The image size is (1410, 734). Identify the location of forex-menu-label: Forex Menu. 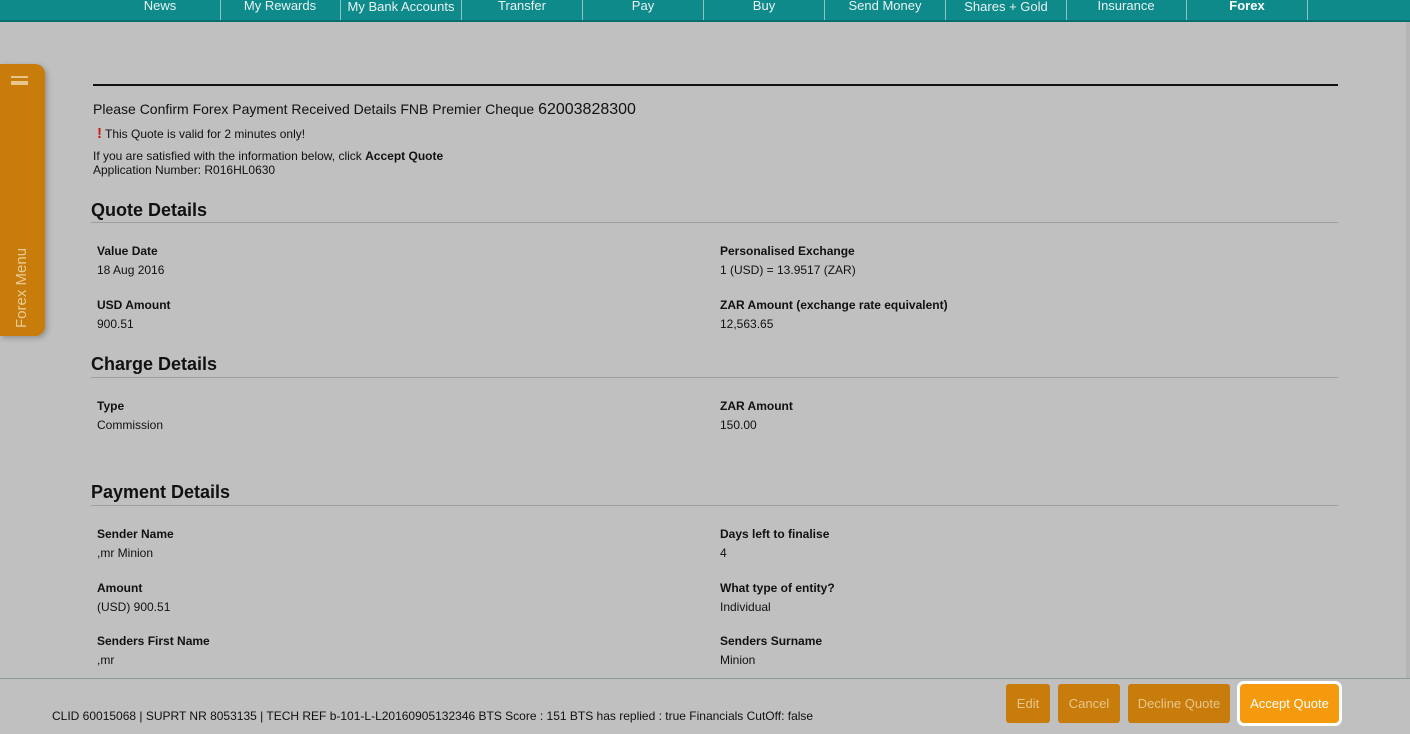
(21, 287).